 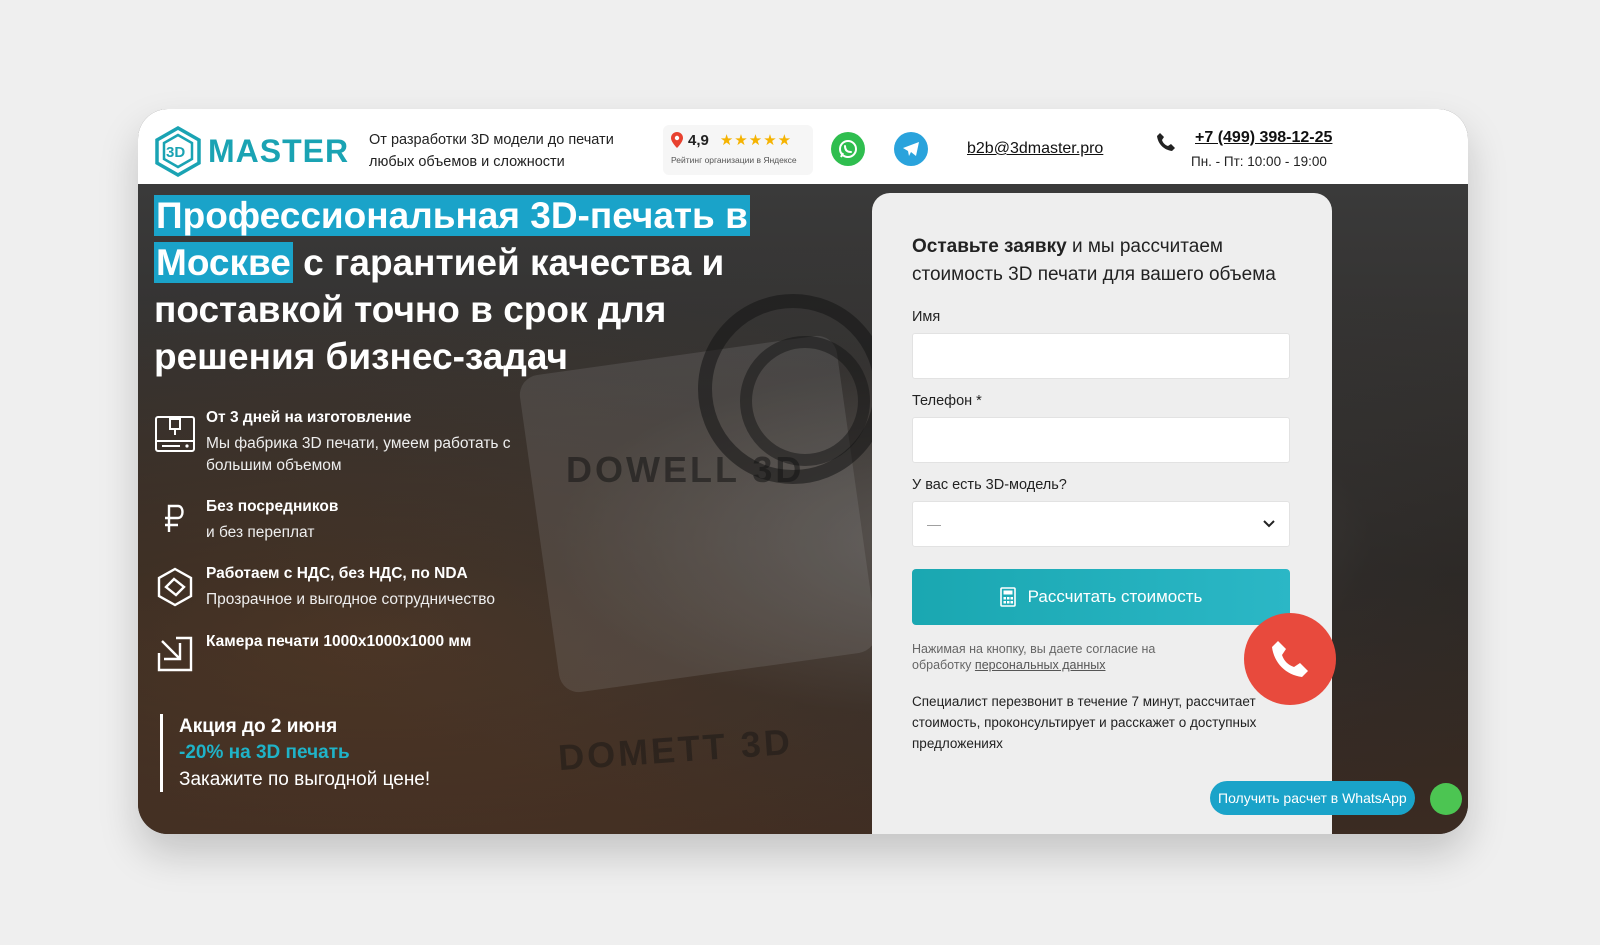 I want to click on promo-discount: -20% на 3D печать, so click(x=264, y=752).